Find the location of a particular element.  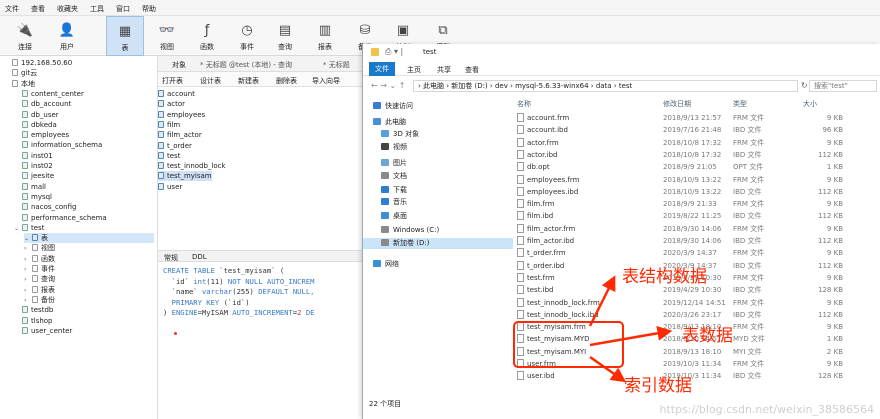

arrow-frm is located at coordinates (602, 301).